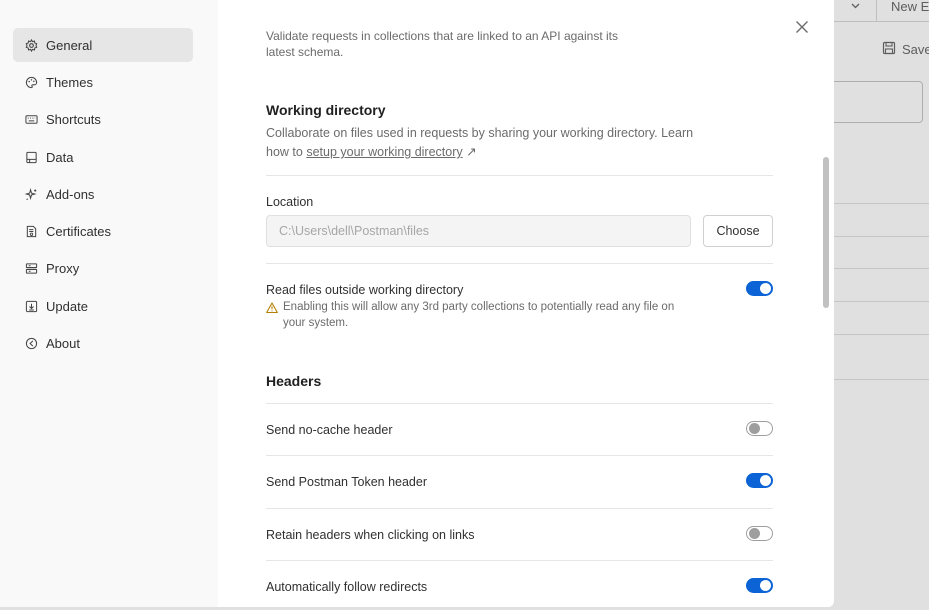 This screenshot has height=610, width=929. What do you see at coordinates (346, 482) in the screenshot?
I see `send-postman-token-label: Send Postman Token header` at bounding box center [346, 482].